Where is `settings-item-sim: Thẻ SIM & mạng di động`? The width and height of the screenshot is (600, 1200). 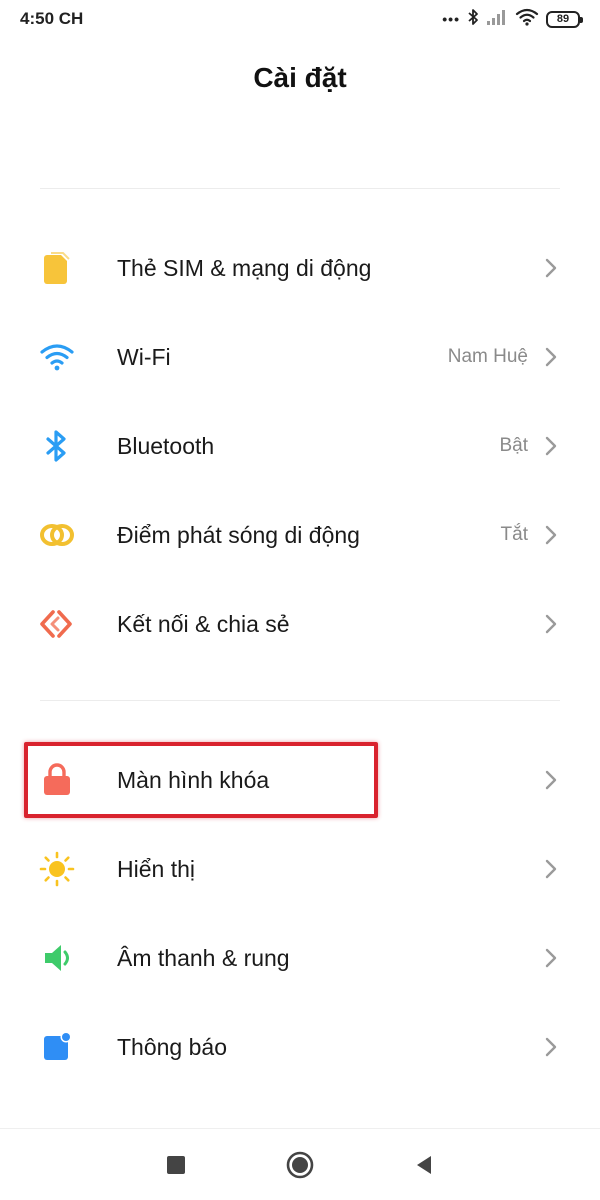
settings-item-sim: Thẻ SIM & mạng di động is located at coordinates (300, 268).